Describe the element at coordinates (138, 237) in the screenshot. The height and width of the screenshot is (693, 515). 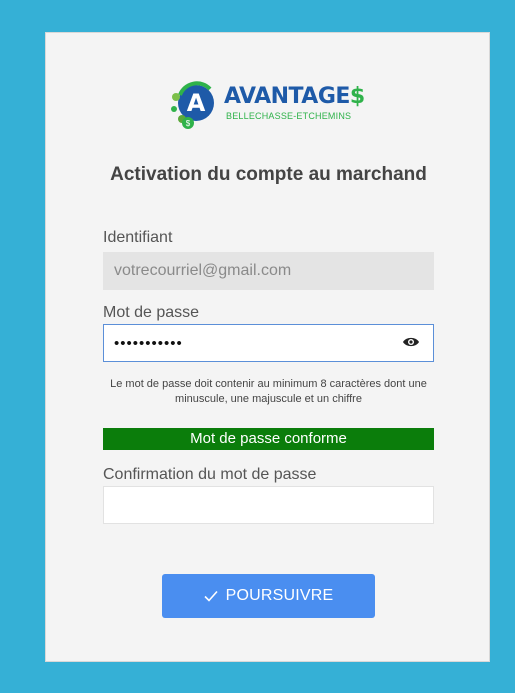
I see `username-label: Identifiant` at that location.